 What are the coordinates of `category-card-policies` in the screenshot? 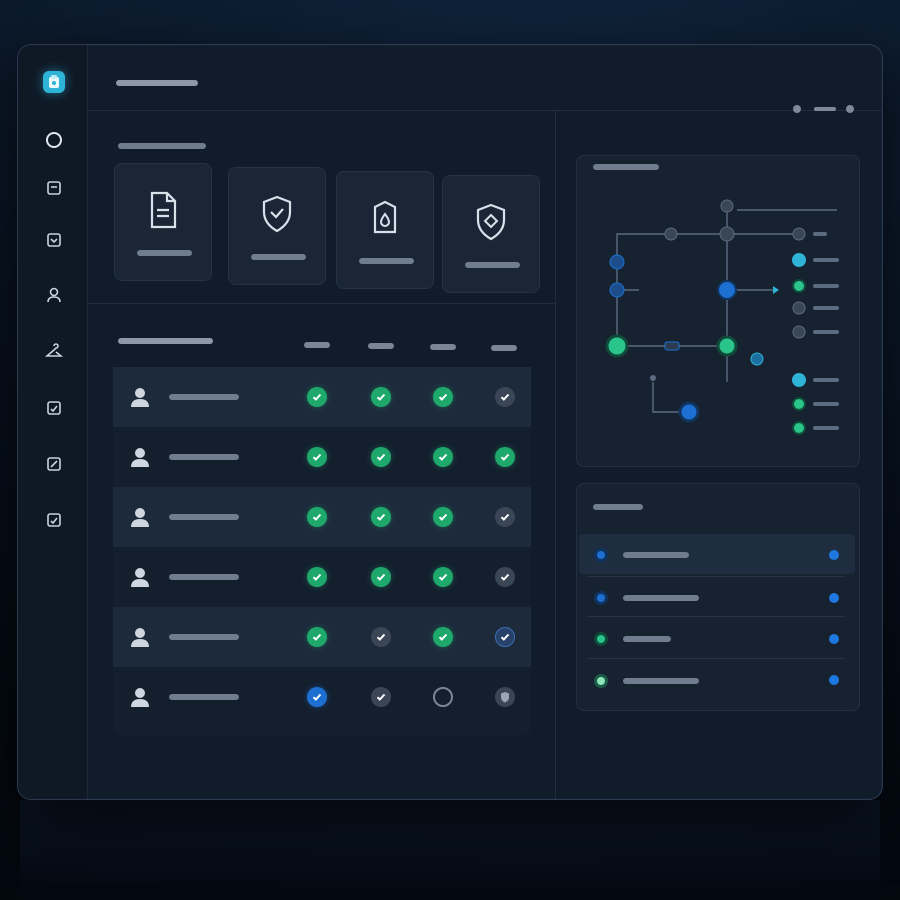 It's located at (491, 234).